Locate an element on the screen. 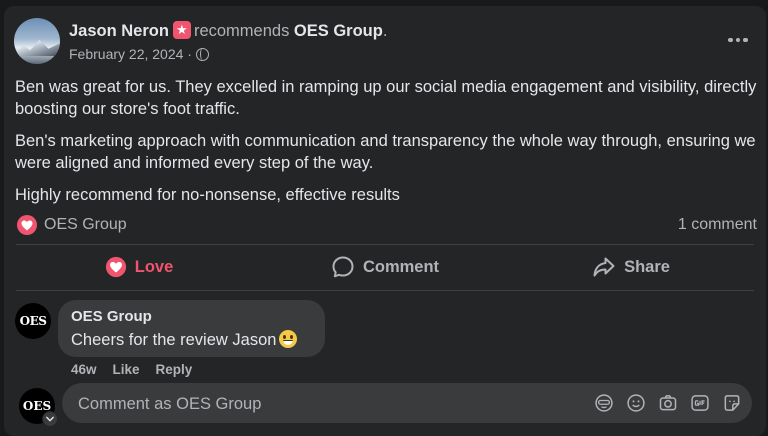  comment-composer is located at coordinates (407, 404).